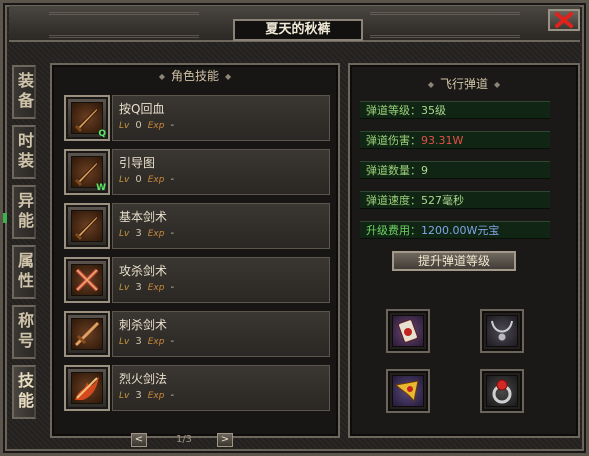 Image resolution: width=589 pixels, height=456 pixels. I want to click on skill-row: 刺杀剑术 Lv 3 Exp -, so click(197, 335).